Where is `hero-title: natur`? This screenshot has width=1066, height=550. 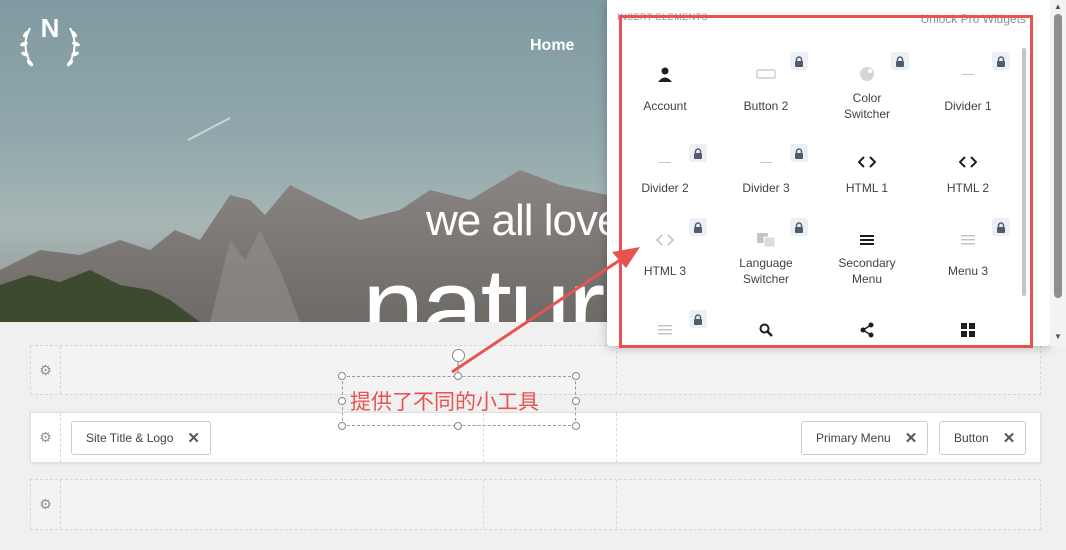
hero-title: natur is located at coordinates (483, 284).